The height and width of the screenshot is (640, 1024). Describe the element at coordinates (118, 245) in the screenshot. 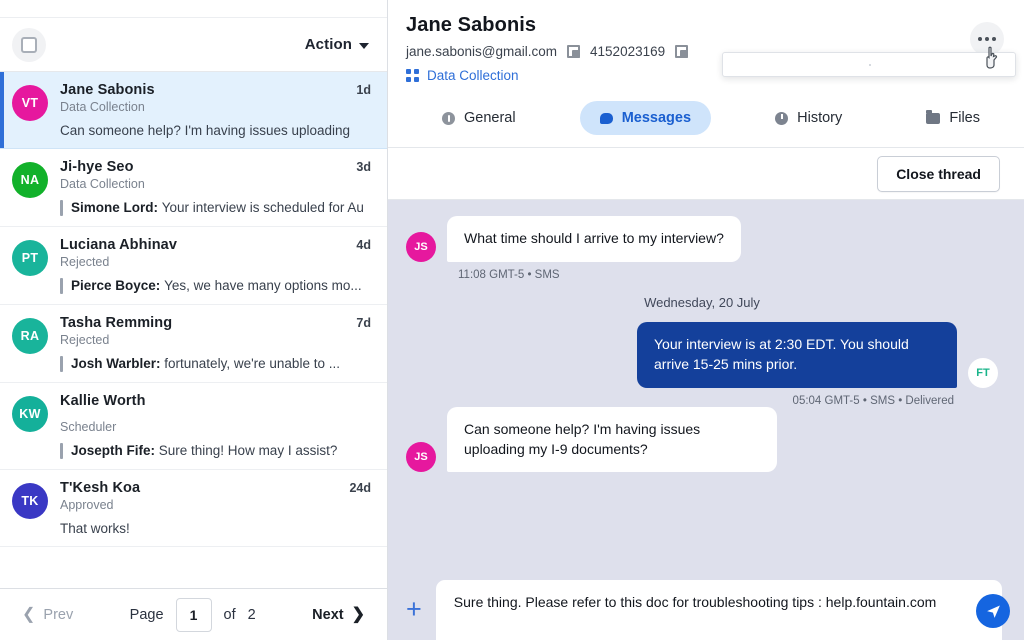

I see `thread-candidate-name: Luciana Abhinav` at that location.